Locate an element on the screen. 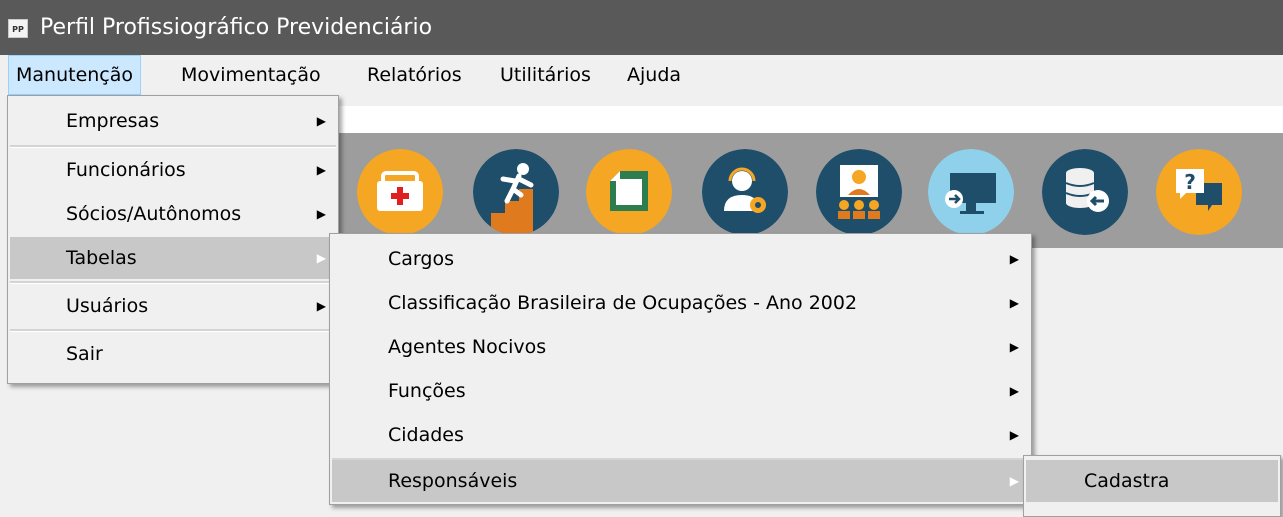  responsaveis-submenu: Cadastra is located at coordinates (1152, 486).